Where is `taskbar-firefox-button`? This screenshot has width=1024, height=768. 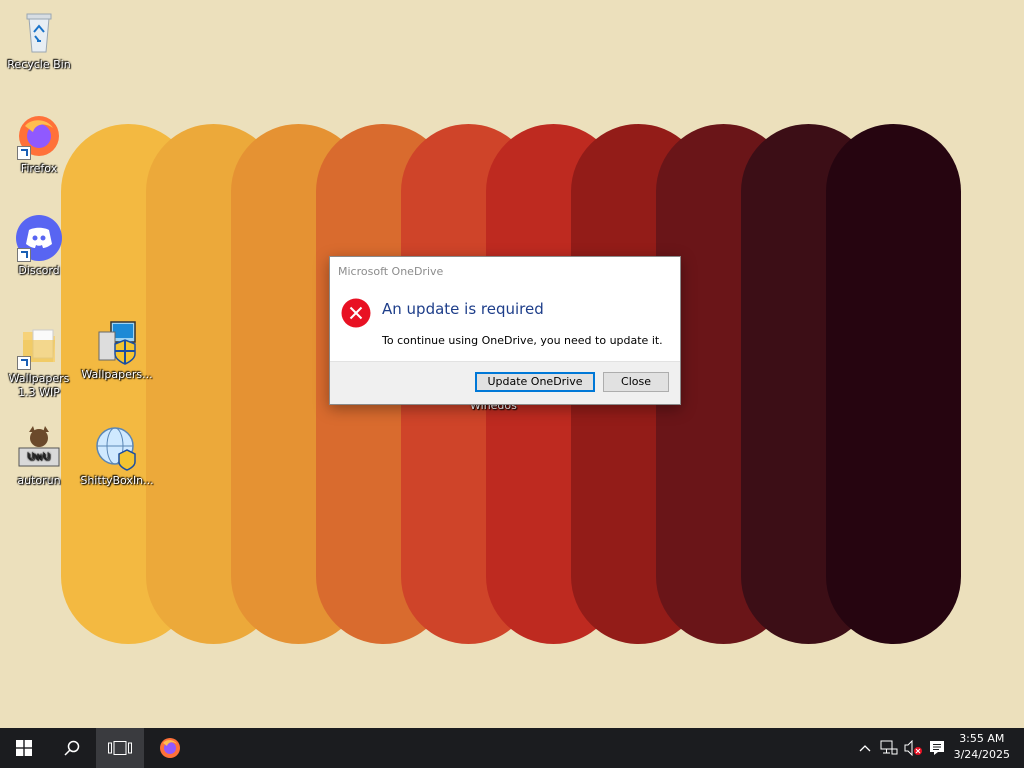 taskbar-firefox-button is located at coordinates (170, 748).